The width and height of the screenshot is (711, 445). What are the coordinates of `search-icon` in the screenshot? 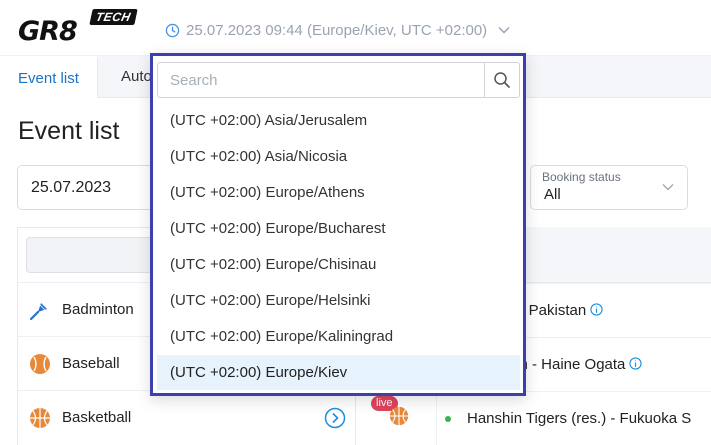 It's located at (502, 80).